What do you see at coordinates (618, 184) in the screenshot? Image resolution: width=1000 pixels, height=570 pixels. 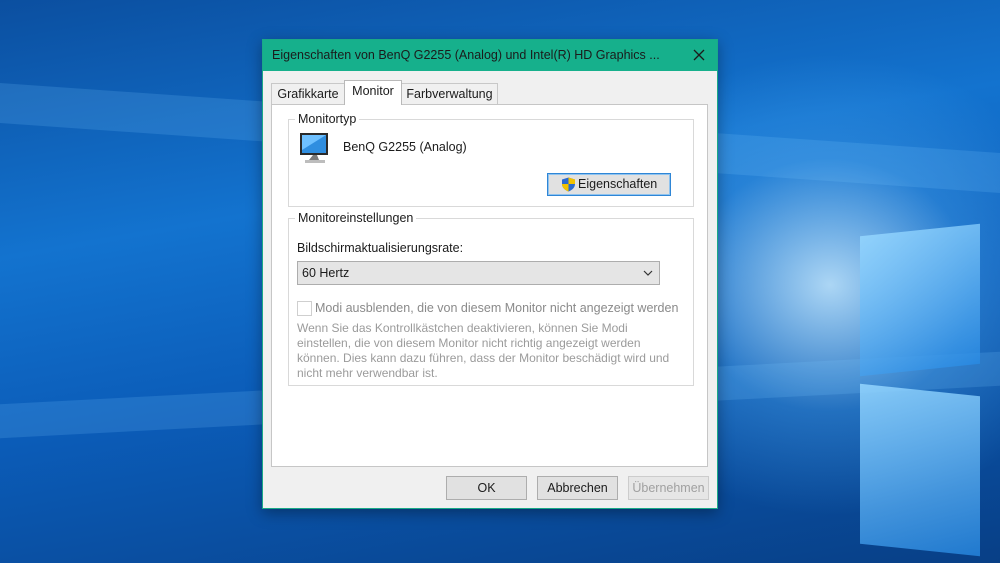 I see `properties-button-label: Eigenschaften` at bounding box center [618, 184].